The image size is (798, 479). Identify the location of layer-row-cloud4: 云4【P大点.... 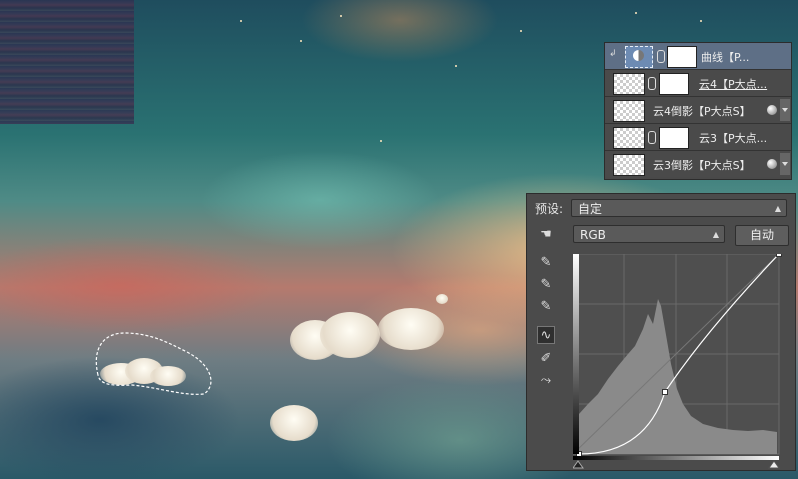
(698, 83).